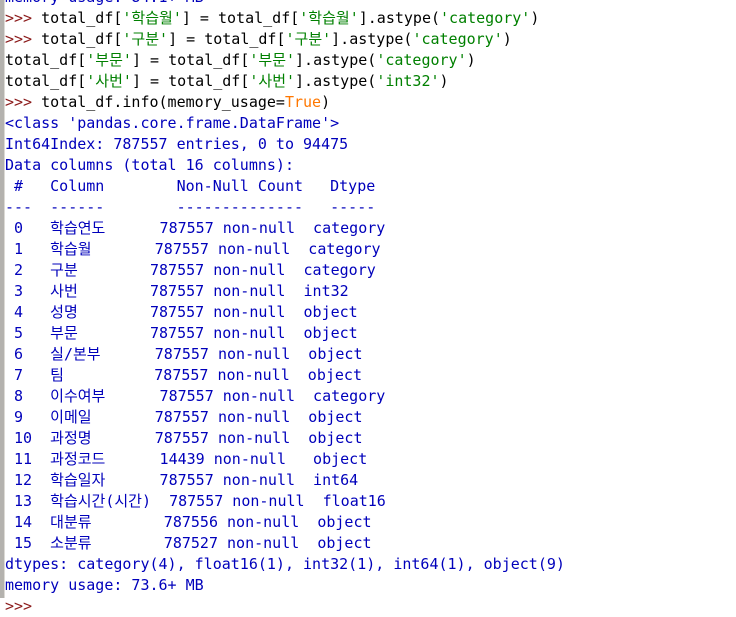 The width and height of the screenshot is (736, 617). Describe the element at coordinates (370, 333) in the screenshot. I see `out-row-5: 5 부문 787557 non-null object` at that location.